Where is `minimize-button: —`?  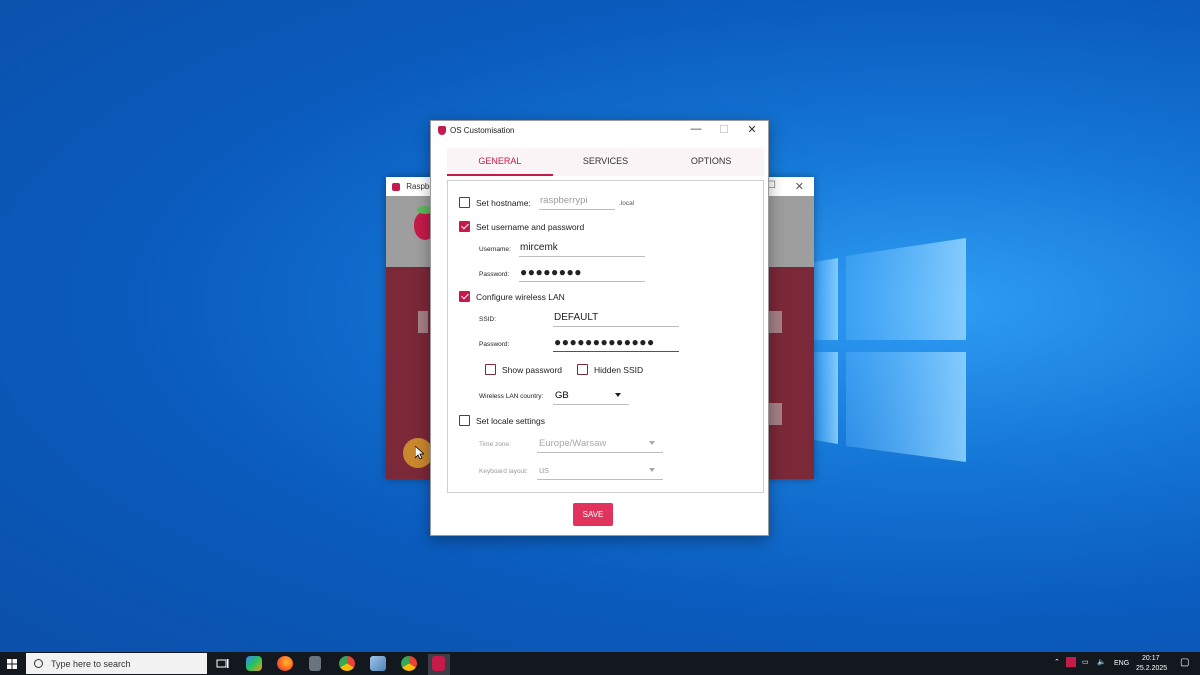
minimize-button: — is located at coordinates (696, 129).